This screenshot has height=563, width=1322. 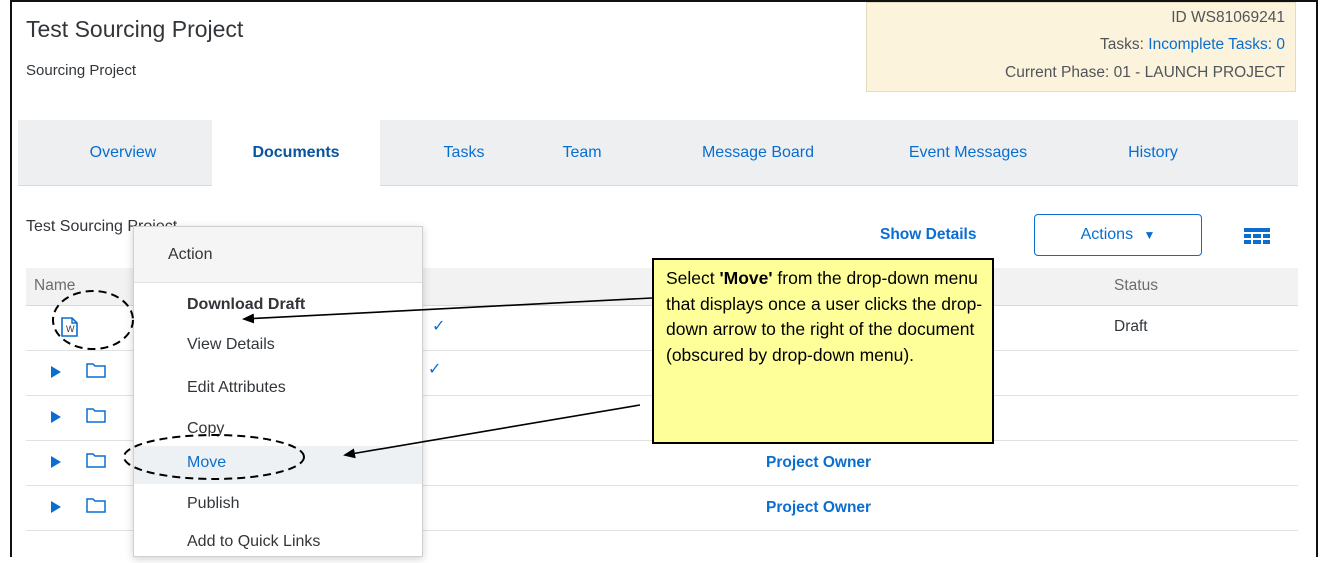 I want to click on callout-arrow-to-move, so click(x=492, y=431).